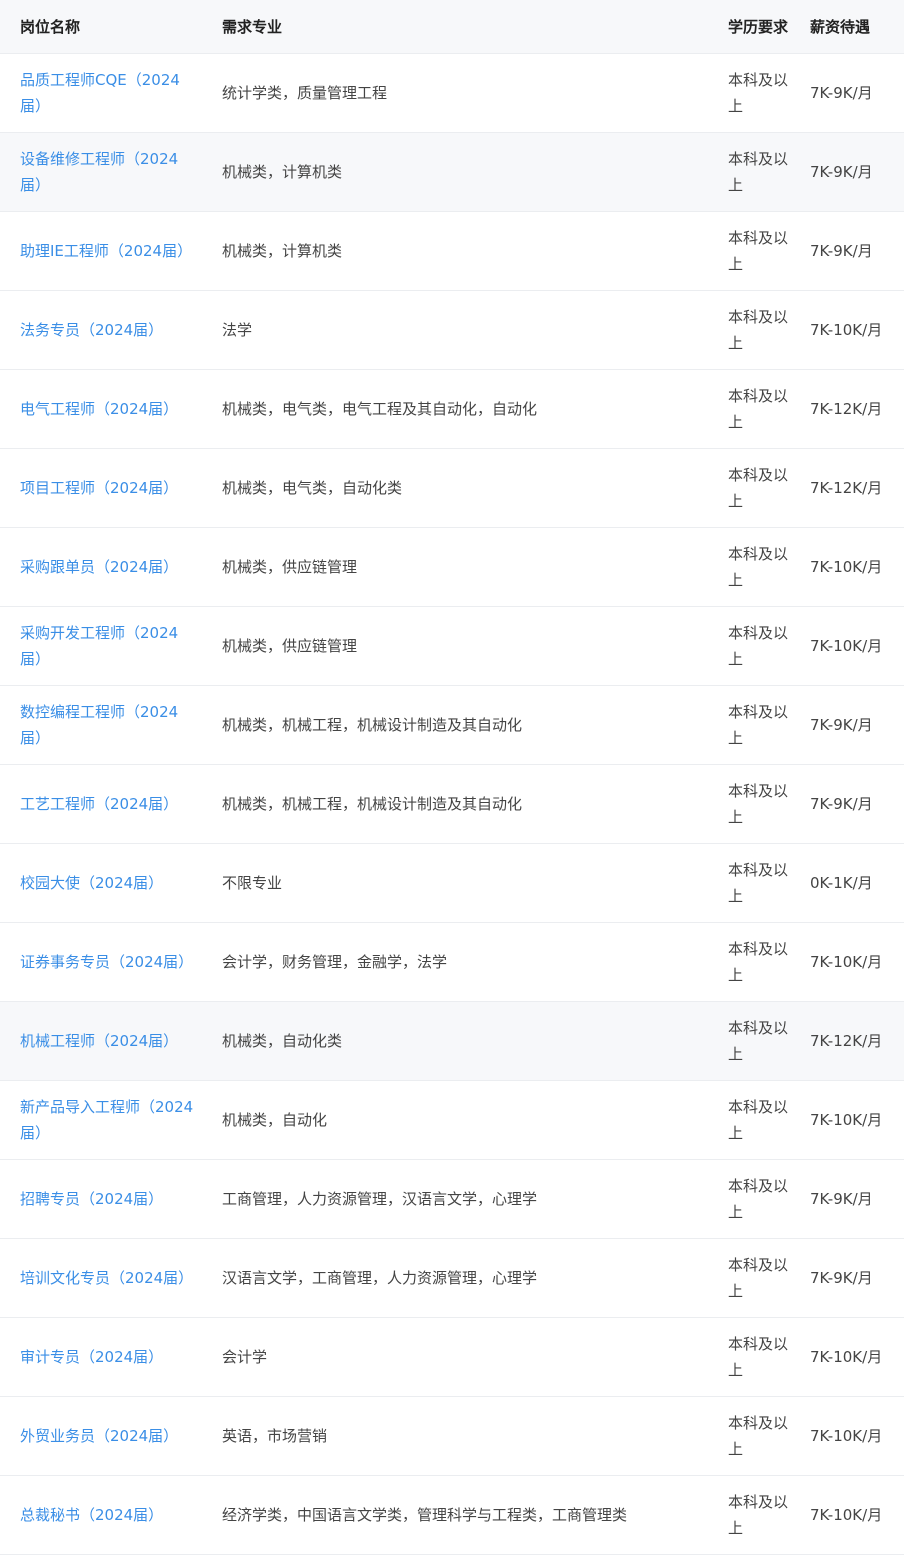 The height and width of the screenshot is (1560, 904). I want to click on header-row: 岗位名称 需求专业 学历要求 薪资待遇, so click(452, 27).